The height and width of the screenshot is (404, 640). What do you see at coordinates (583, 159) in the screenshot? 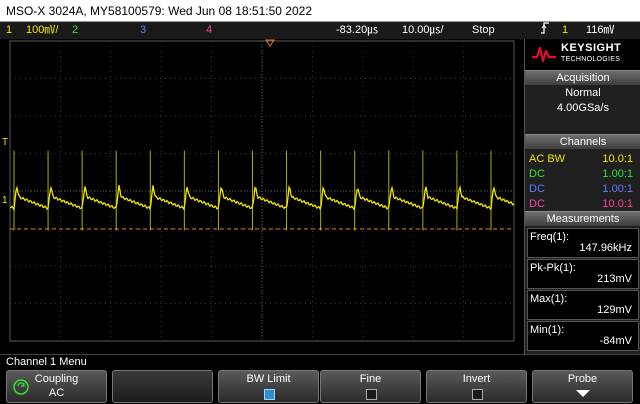
I see `channel-row-1: AC BW 10.0:1` at bounding box center [583, 159].